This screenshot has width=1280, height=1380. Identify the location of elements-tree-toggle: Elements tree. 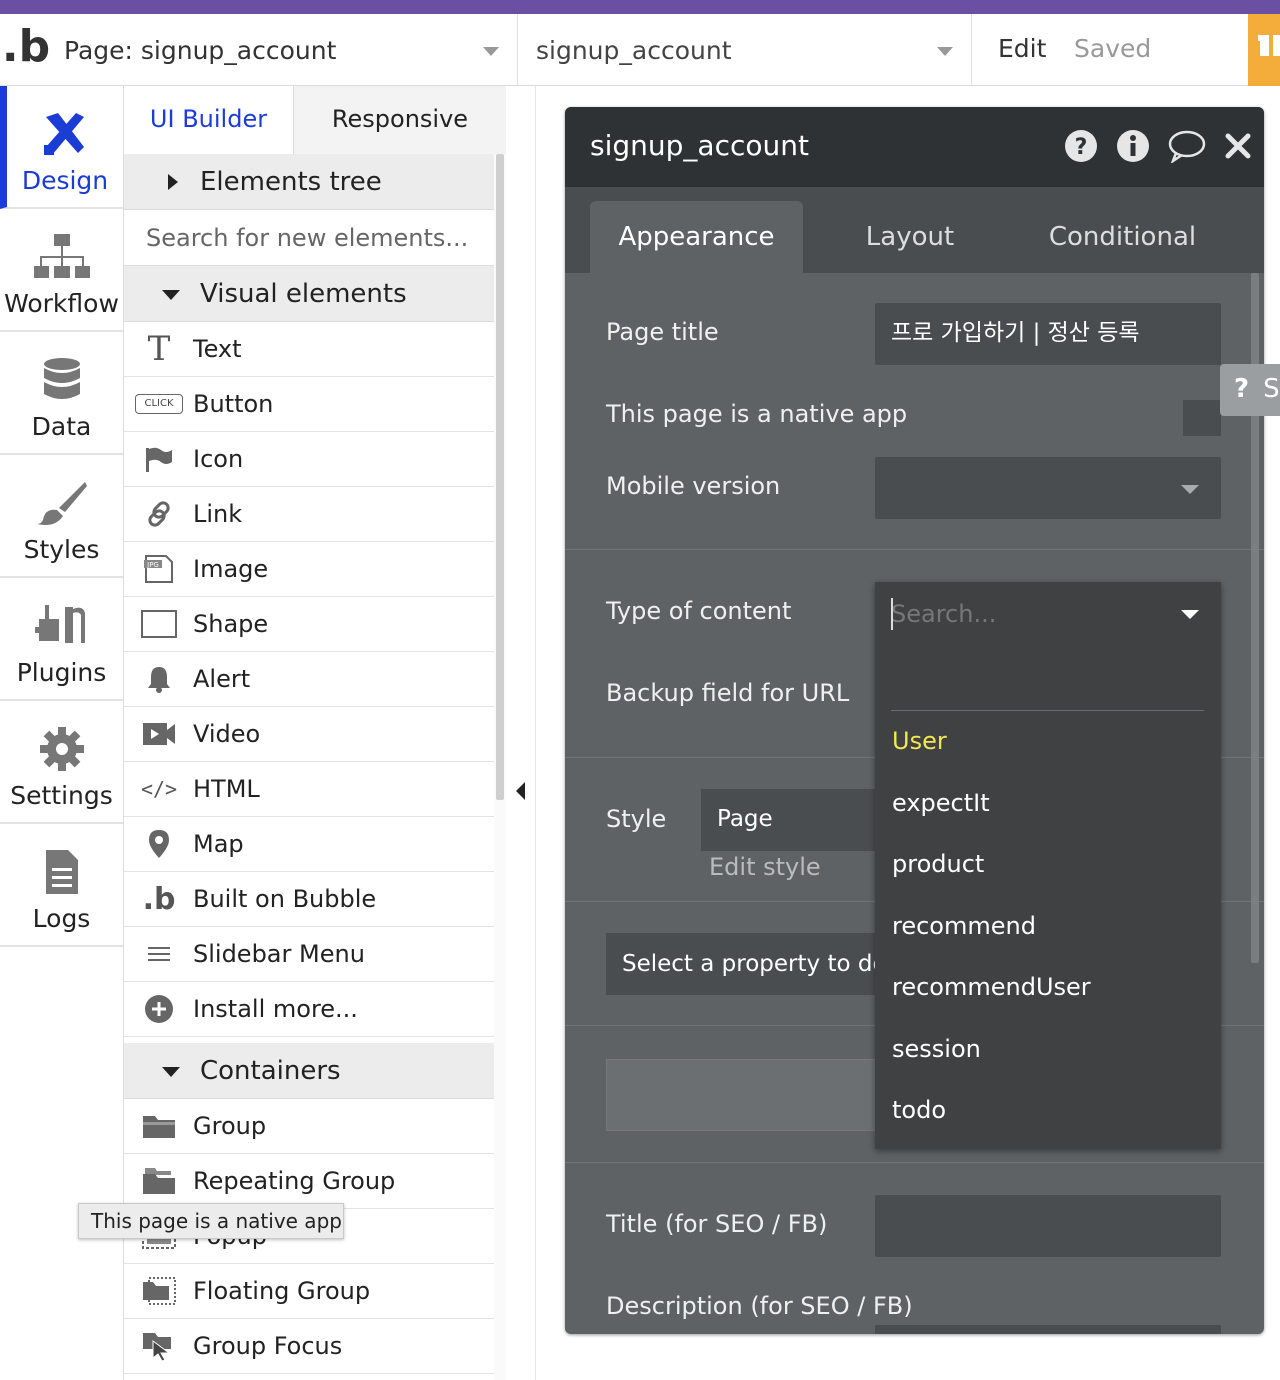
(309, 182).